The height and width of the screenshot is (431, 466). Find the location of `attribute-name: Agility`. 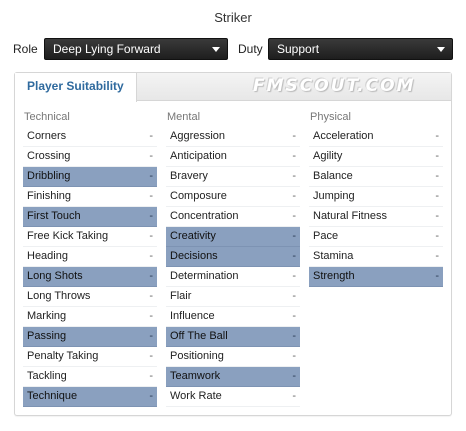

attribute-name: Agility is located at coordinates (328, 156).